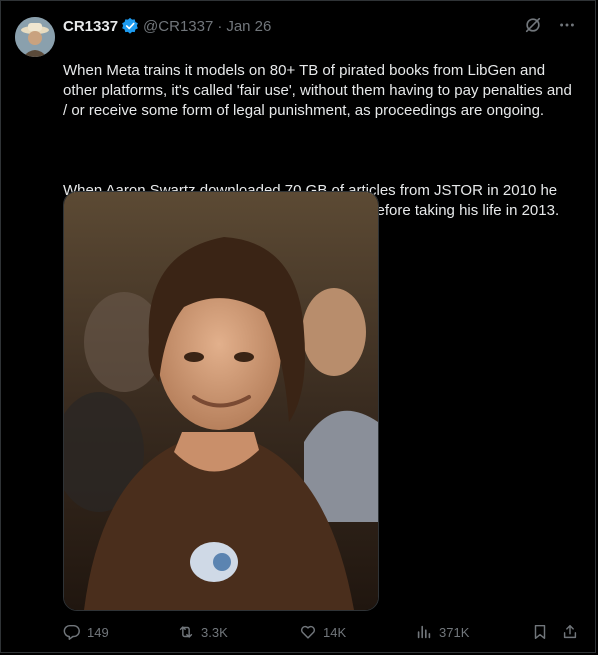  I want to click on author-handle: @CR1337, so click(178, 26).